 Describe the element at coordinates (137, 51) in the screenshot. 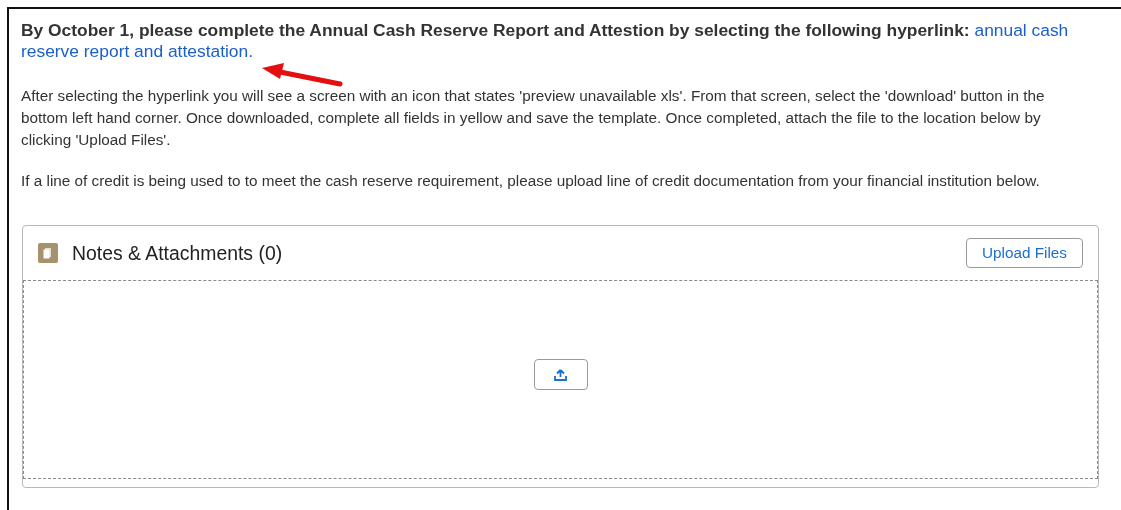

I see `hyperlink: reserve report and attestation.` at that location.